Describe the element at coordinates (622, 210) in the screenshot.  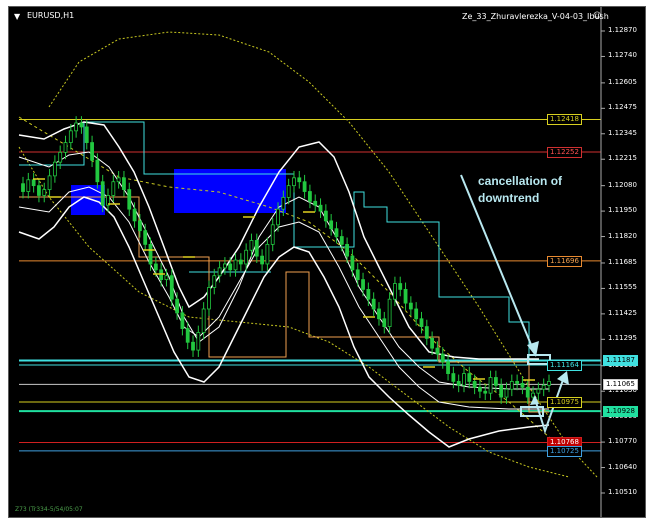
I see `price-axis-label: 1.11950` at that location.